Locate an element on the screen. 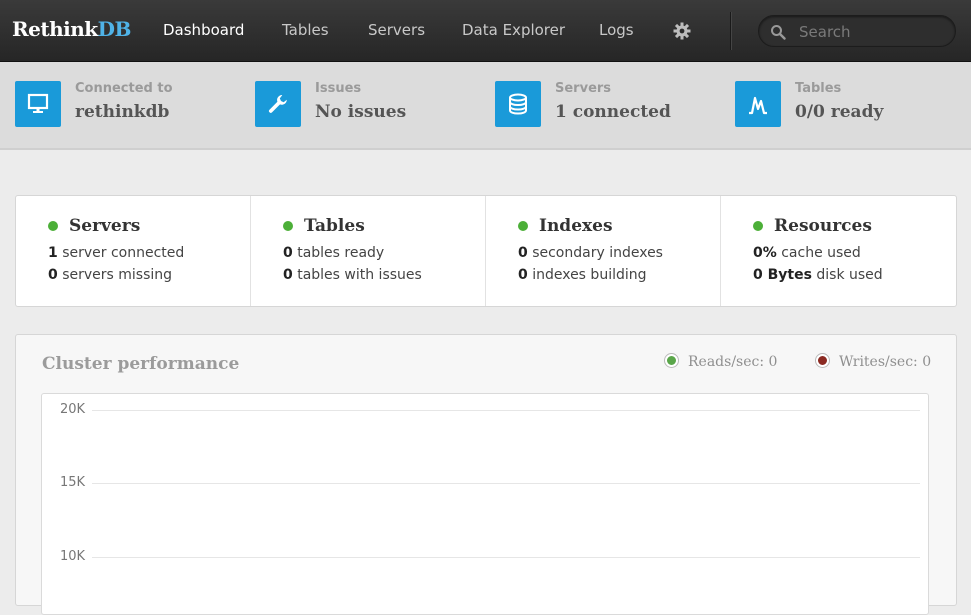 This screenshot has width=971, height=615. status-value: 1 connected is located at coordinates (613, 112).